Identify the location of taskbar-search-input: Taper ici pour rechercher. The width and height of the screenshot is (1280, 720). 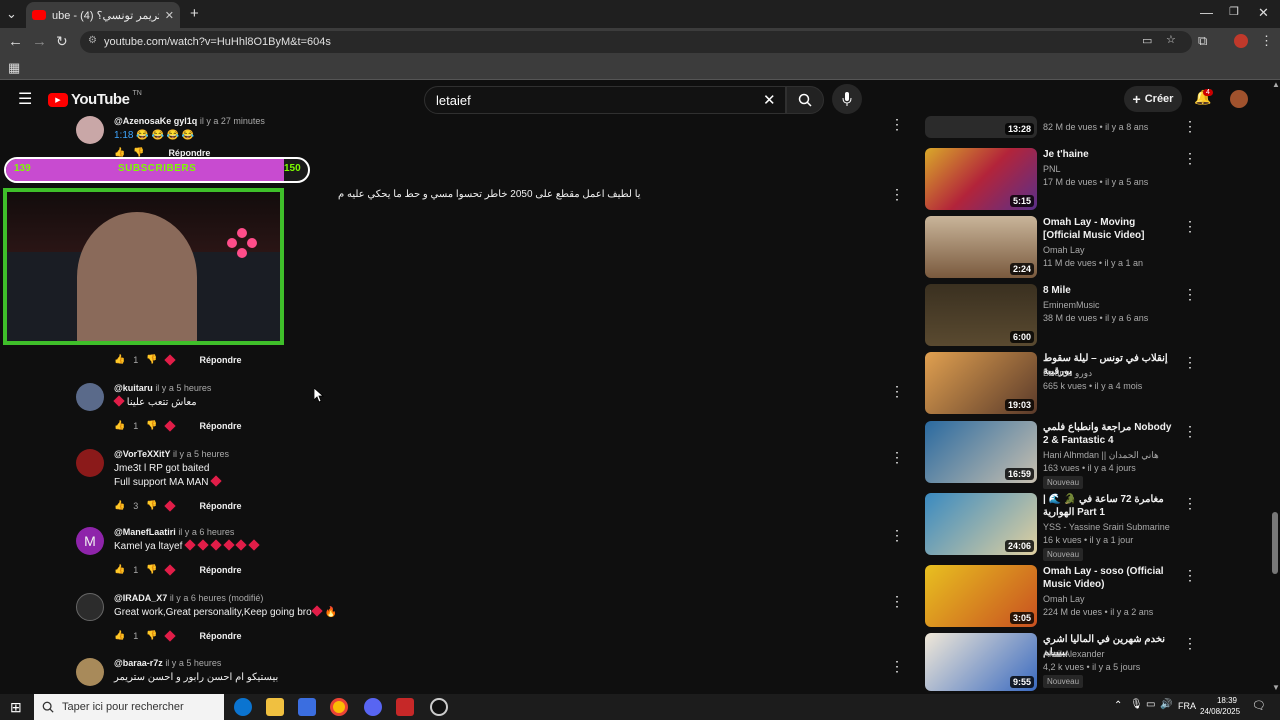
(129, 707).